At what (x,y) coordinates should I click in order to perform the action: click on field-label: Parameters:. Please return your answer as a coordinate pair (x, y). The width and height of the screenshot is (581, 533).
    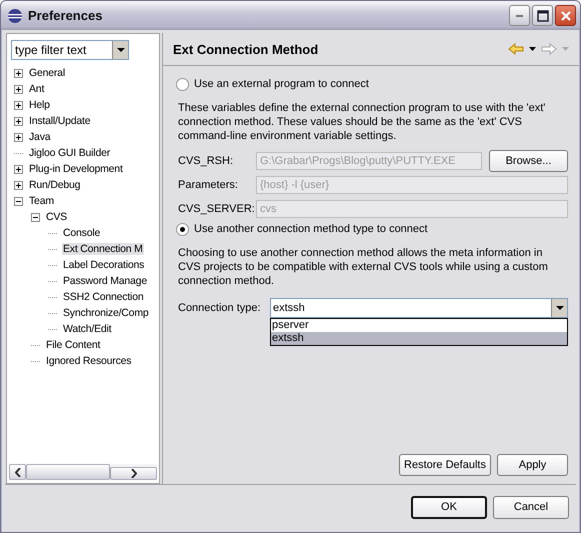
    Looking at the image, I should click on (208, 185).